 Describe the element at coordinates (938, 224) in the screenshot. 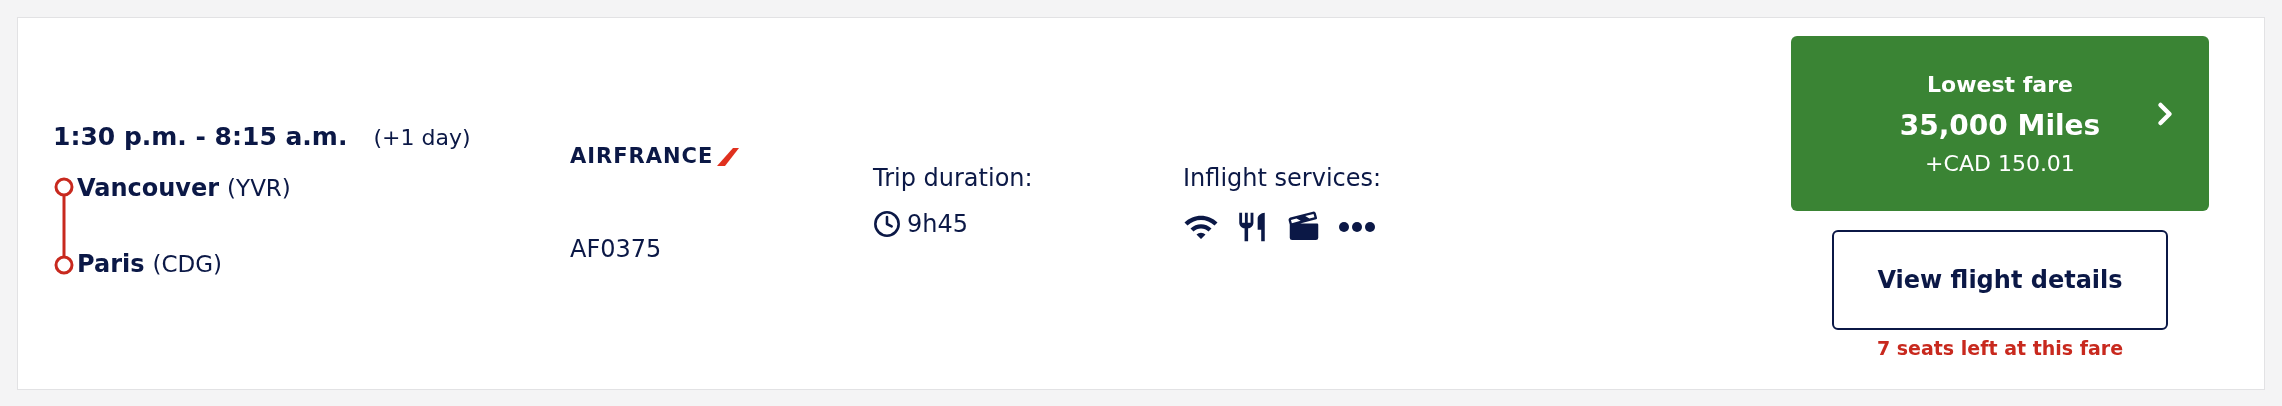

I see `duration-value: 9h45` at that location.